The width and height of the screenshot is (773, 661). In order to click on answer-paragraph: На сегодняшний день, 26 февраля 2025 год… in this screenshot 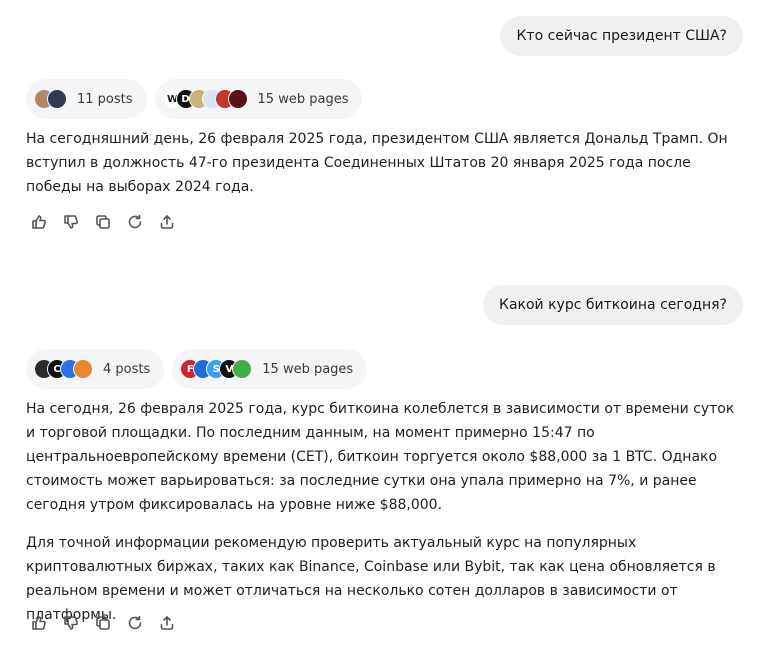, I will do `click(377, 163)`.